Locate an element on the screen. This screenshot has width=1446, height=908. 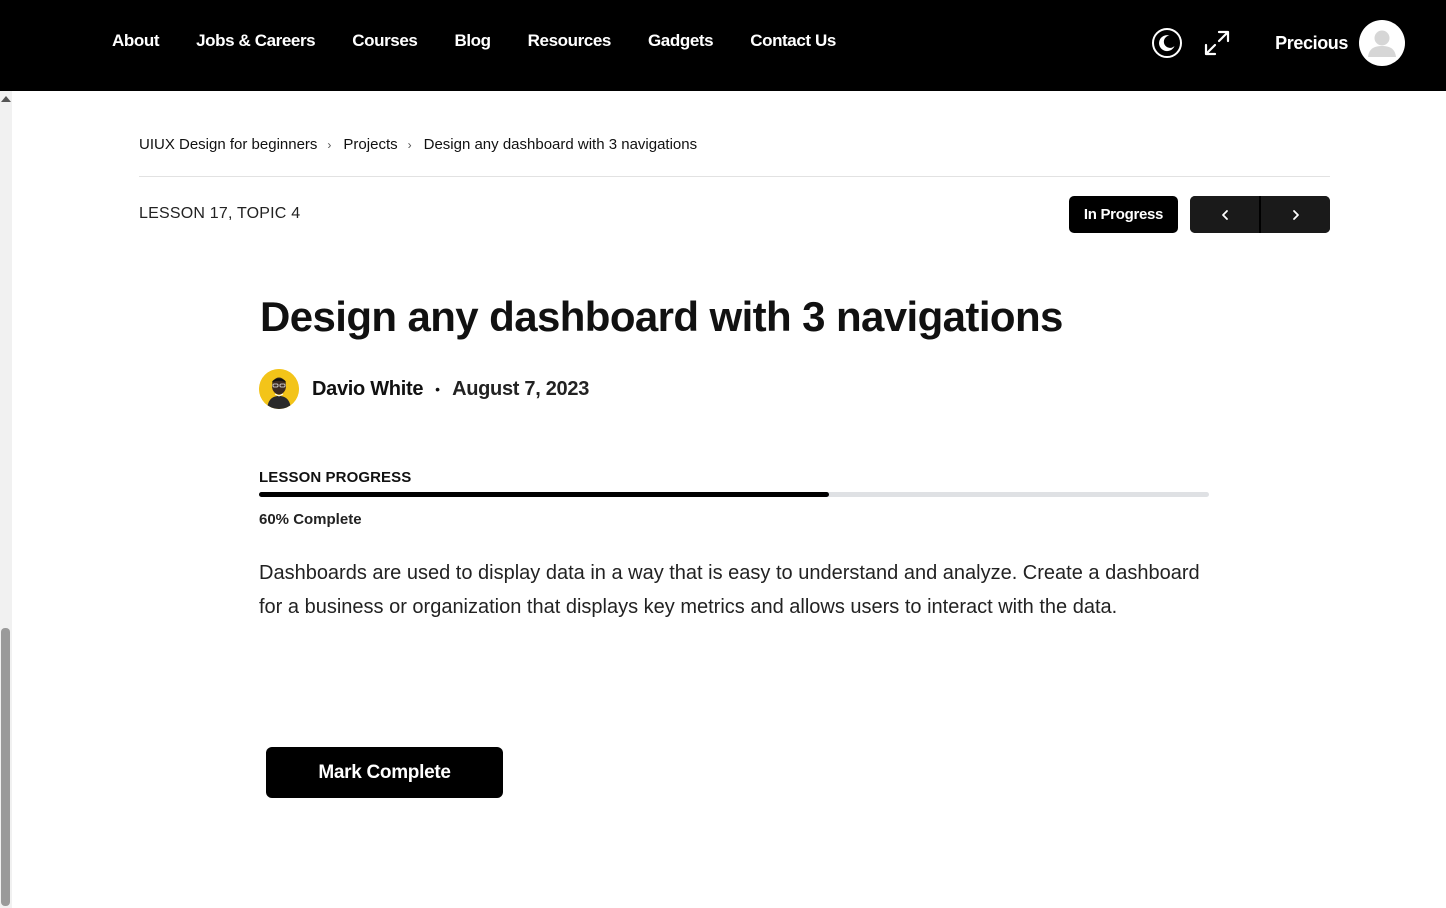
divider is located at coordinates (734, 176).